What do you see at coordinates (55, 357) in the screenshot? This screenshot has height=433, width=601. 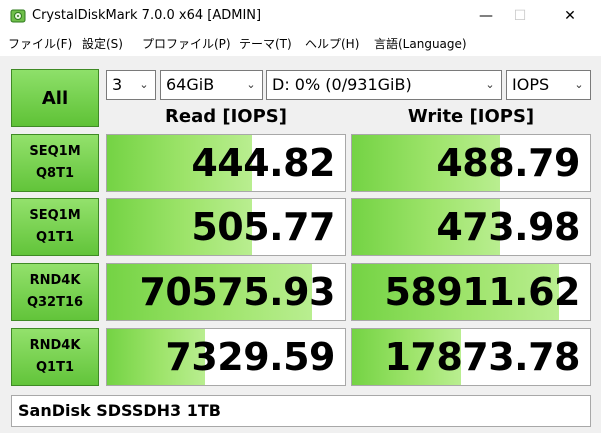 I see `rnd4k-q1t1-button: RND4K Q1T1` at bounding box center [55, 357].